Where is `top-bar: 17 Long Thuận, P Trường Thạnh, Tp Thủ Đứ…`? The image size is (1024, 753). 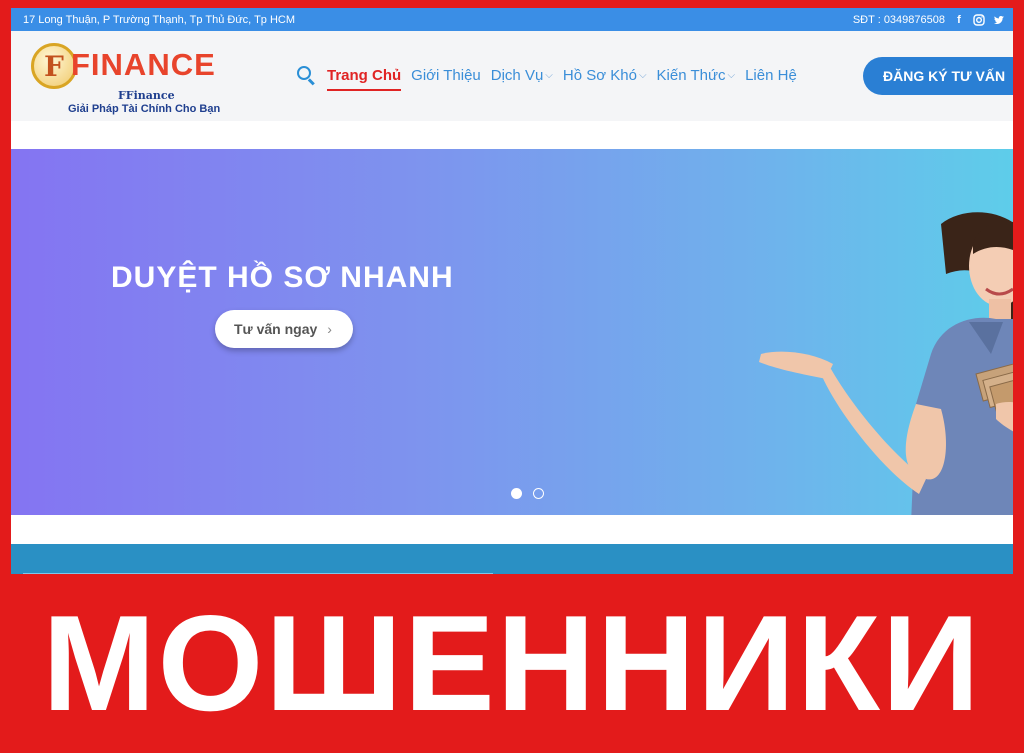 top-bar: 17 Long Thuận, P Trường Thạnh, Tp Thủ Đứ… is located at coordinates (512, 19).